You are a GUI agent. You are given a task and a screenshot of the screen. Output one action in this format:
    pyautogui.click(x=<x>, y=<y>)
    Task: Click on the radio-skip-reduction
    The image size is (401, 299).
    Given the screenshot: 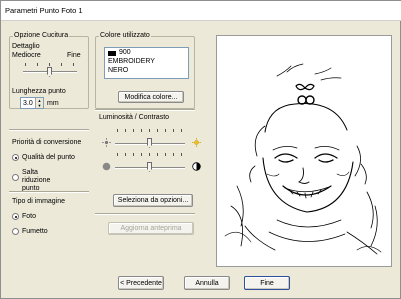 What is the action you would take?
    pyautogui.click(x=15, y=177)
    